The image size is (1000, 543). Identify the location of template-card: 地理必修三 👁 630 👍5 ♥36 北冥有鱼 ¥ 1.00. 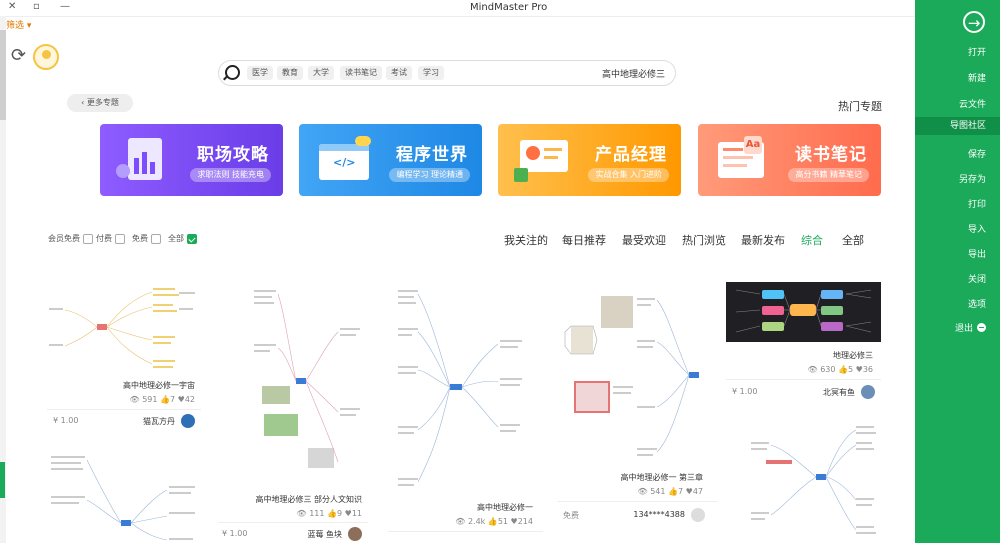
(803, 343).